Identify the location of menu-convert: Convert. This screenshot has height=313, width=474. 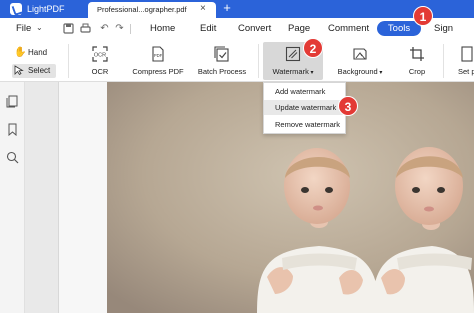
(254, 28).